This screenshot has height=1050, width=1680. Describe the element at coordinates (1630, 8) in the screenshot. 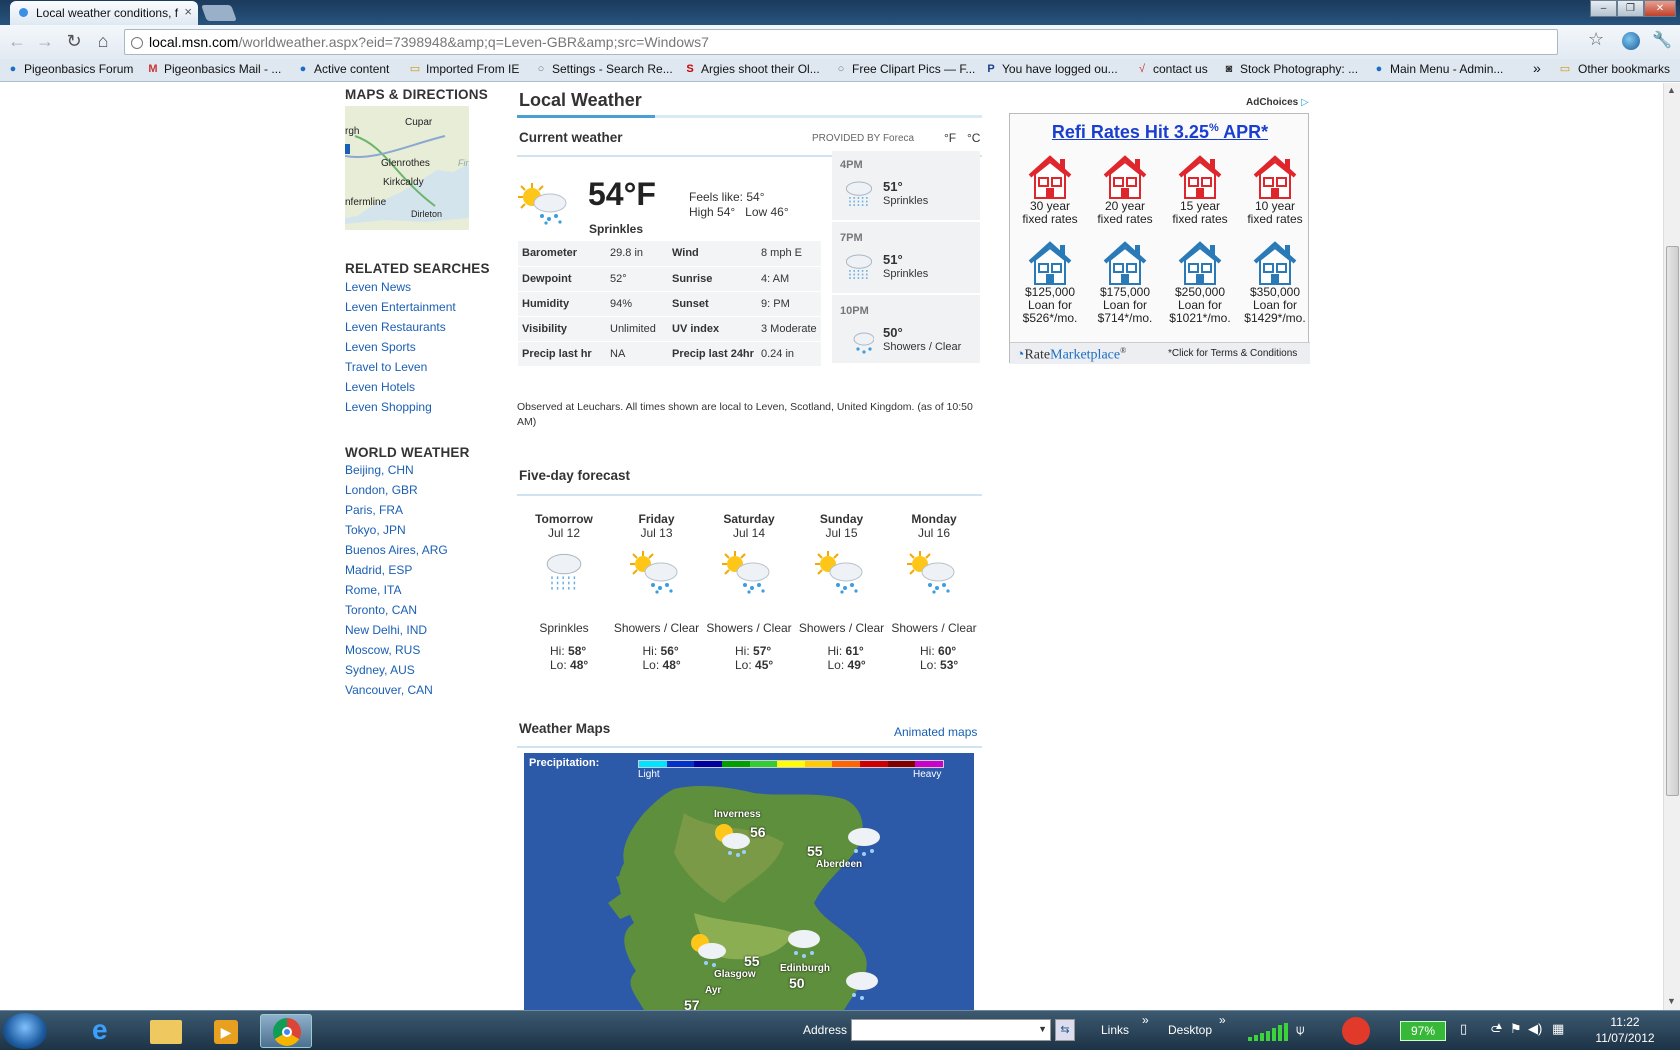

I see `maximize-button: ❐` at that location.